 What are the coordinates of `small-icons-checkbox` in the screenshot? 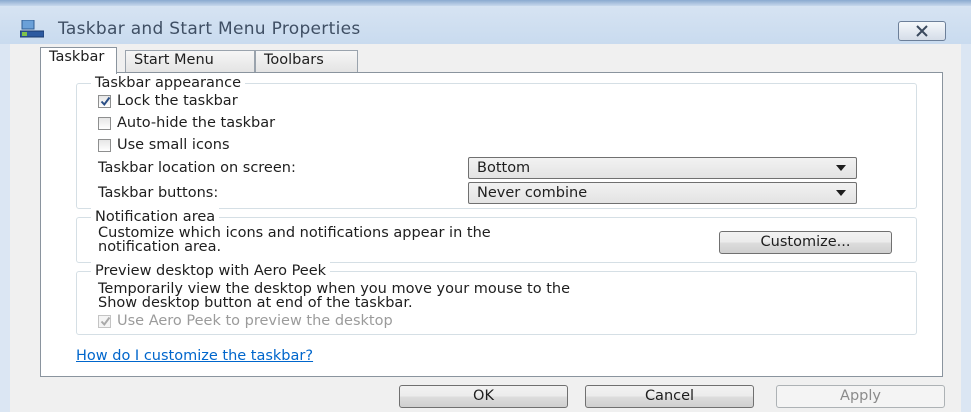 It's located at (104, 145).